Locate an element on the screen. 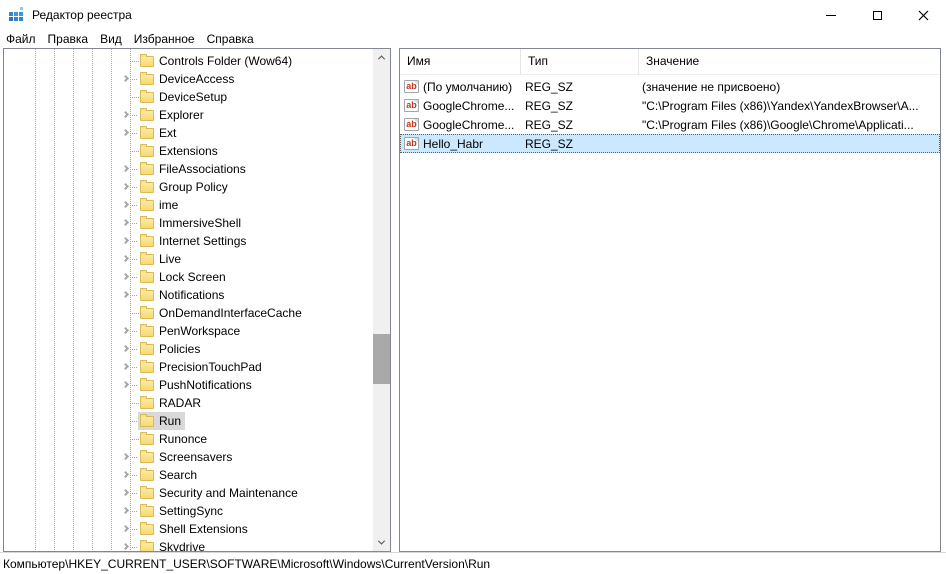 This screenshot has height=574, width=946. tree-item-content: Security and Maintenance is located at coordinates (220, 493).